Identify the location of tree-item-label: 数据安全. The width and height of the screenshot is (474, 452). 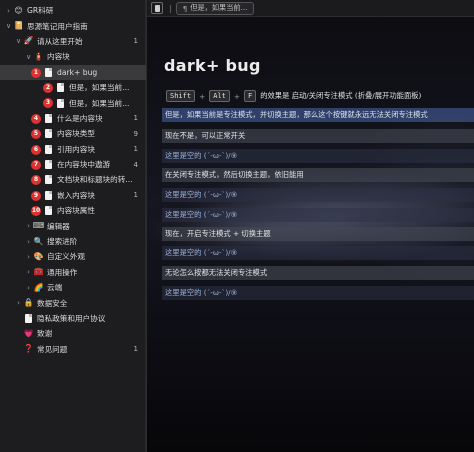
(52, 303).